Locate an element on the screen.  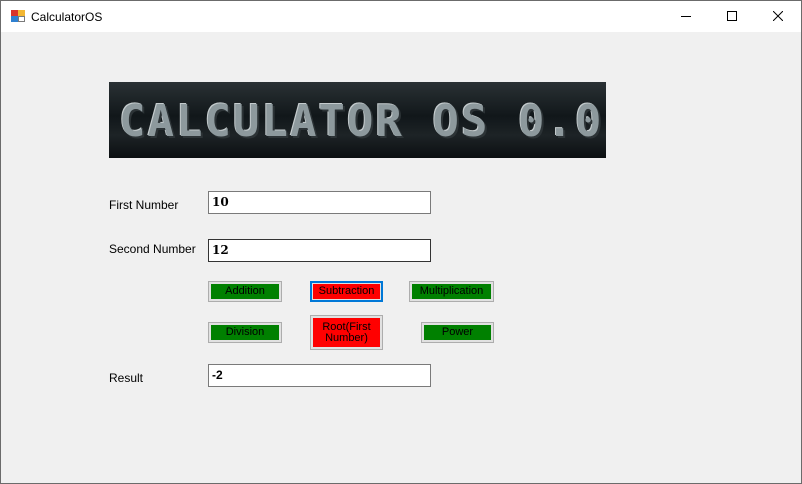
banner-title: CALCULATOR OS 0.01 is located at coordinates (362, 121).